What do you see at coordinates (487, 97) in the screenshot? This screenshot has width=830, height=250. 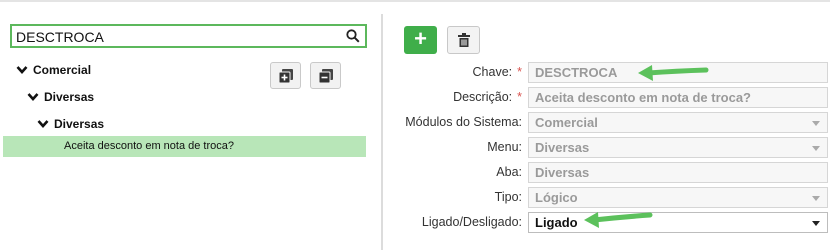 I see `descricao-label: Descrição: *` at bounding box center [487, 97].